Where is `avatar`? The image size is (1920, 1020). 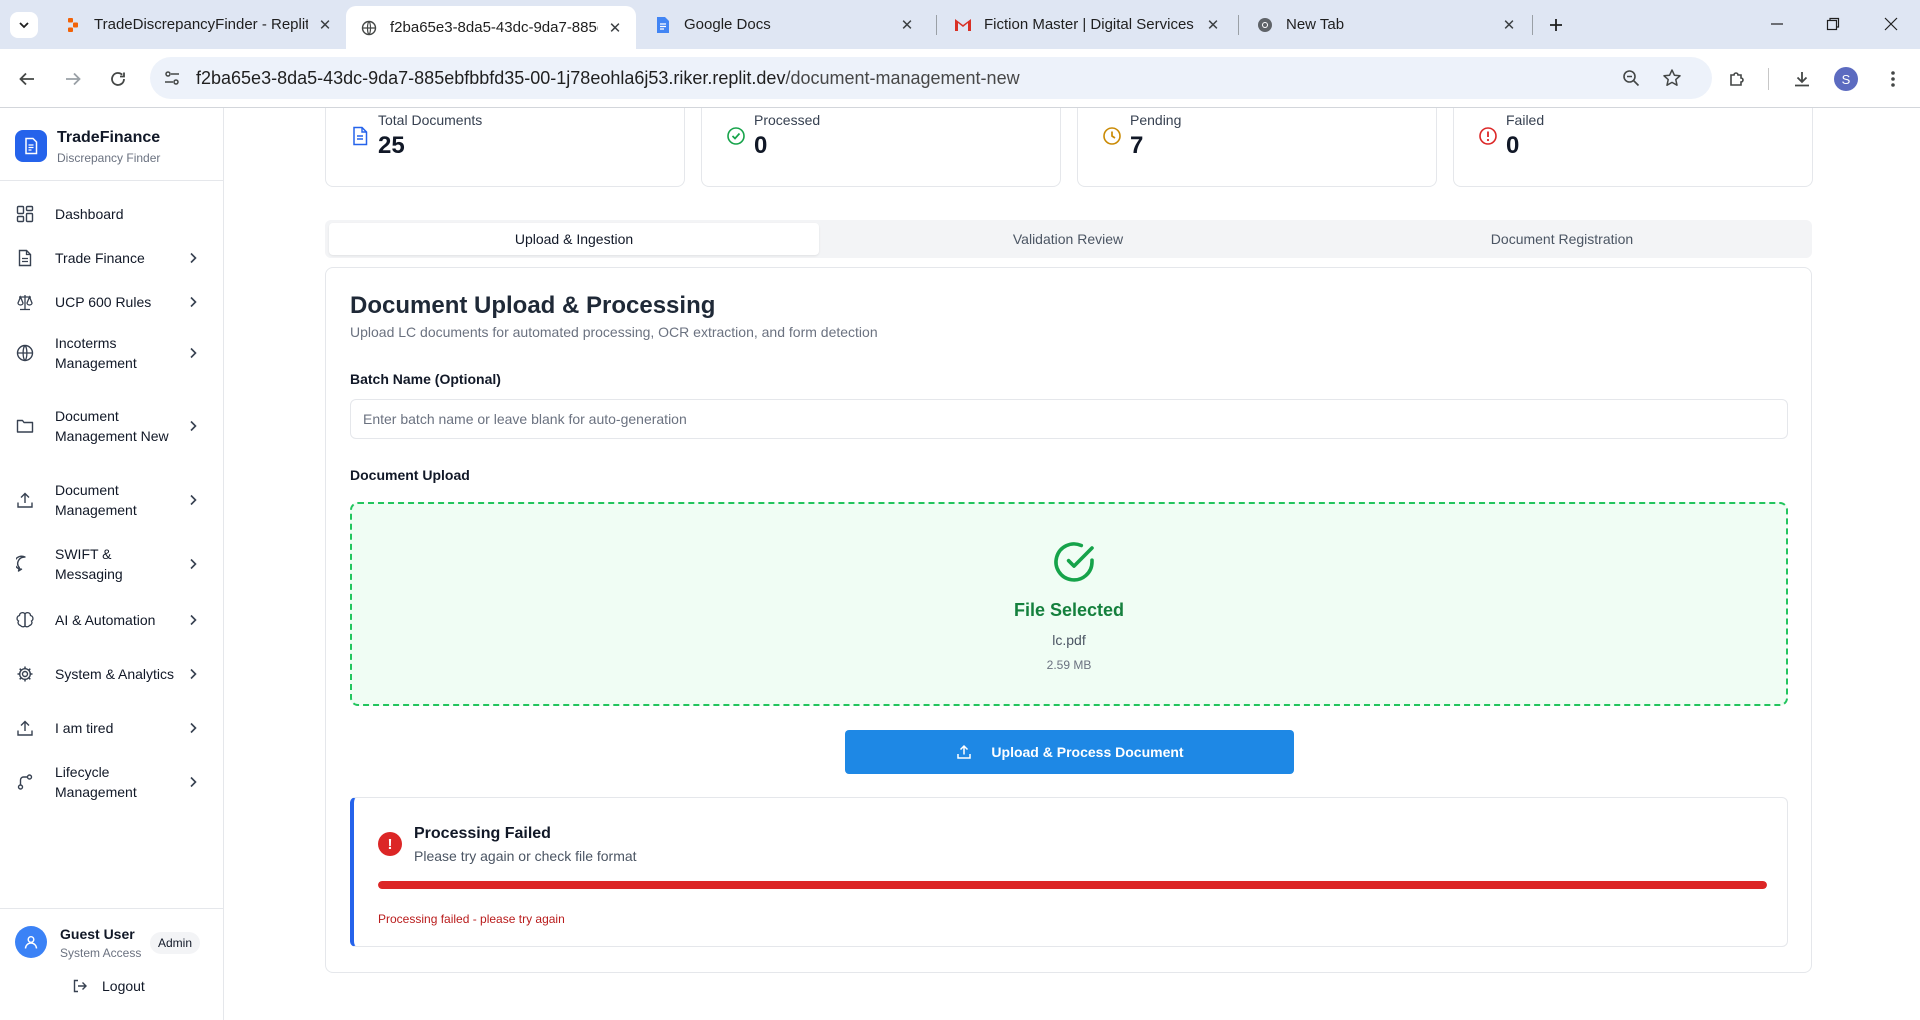
avatar is located at coordinates (31, 942).